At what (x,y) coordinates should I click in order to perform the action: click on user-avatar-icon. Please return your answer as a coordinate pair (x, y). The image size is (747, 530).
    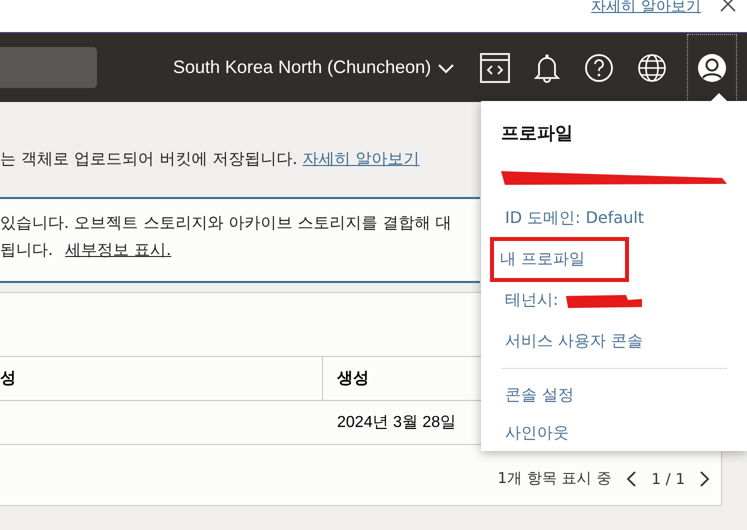
    Looking at the image, I should click on (712, 67).